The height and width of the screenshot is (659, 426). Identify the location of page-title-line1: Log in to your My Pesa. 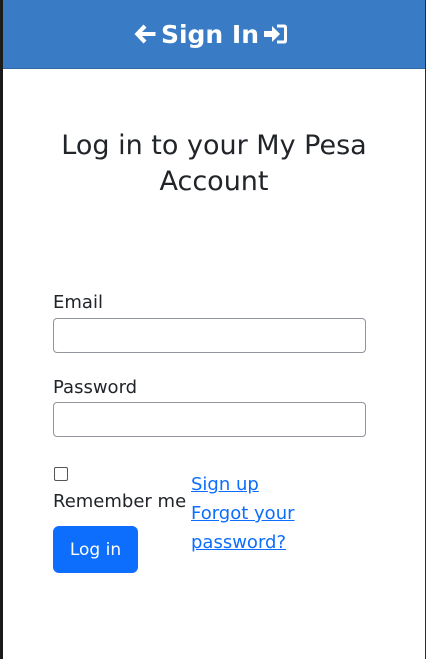
(214, 145).